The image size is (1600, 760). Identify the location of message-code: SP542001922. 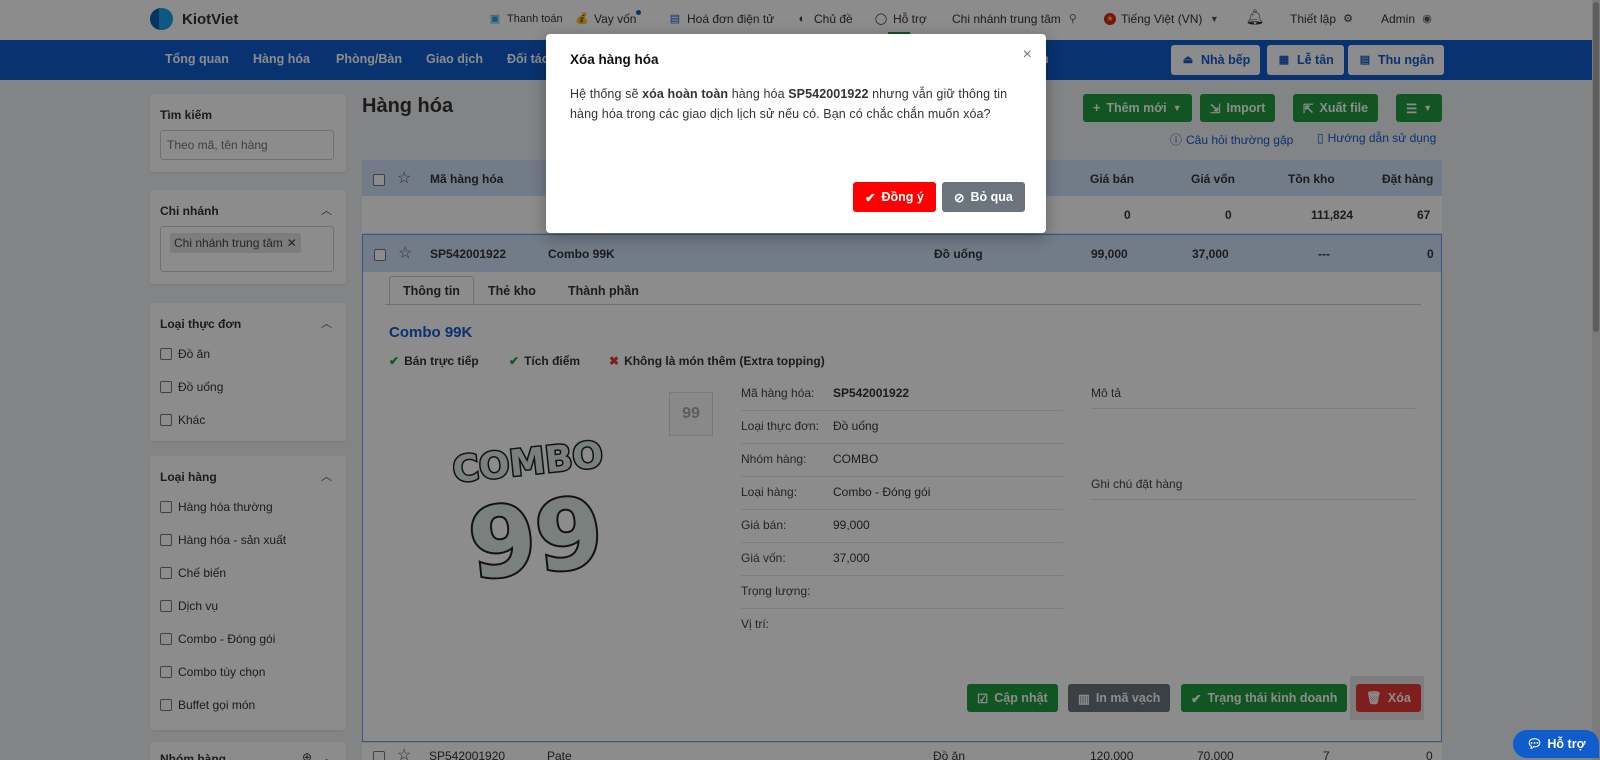
(828, 94).